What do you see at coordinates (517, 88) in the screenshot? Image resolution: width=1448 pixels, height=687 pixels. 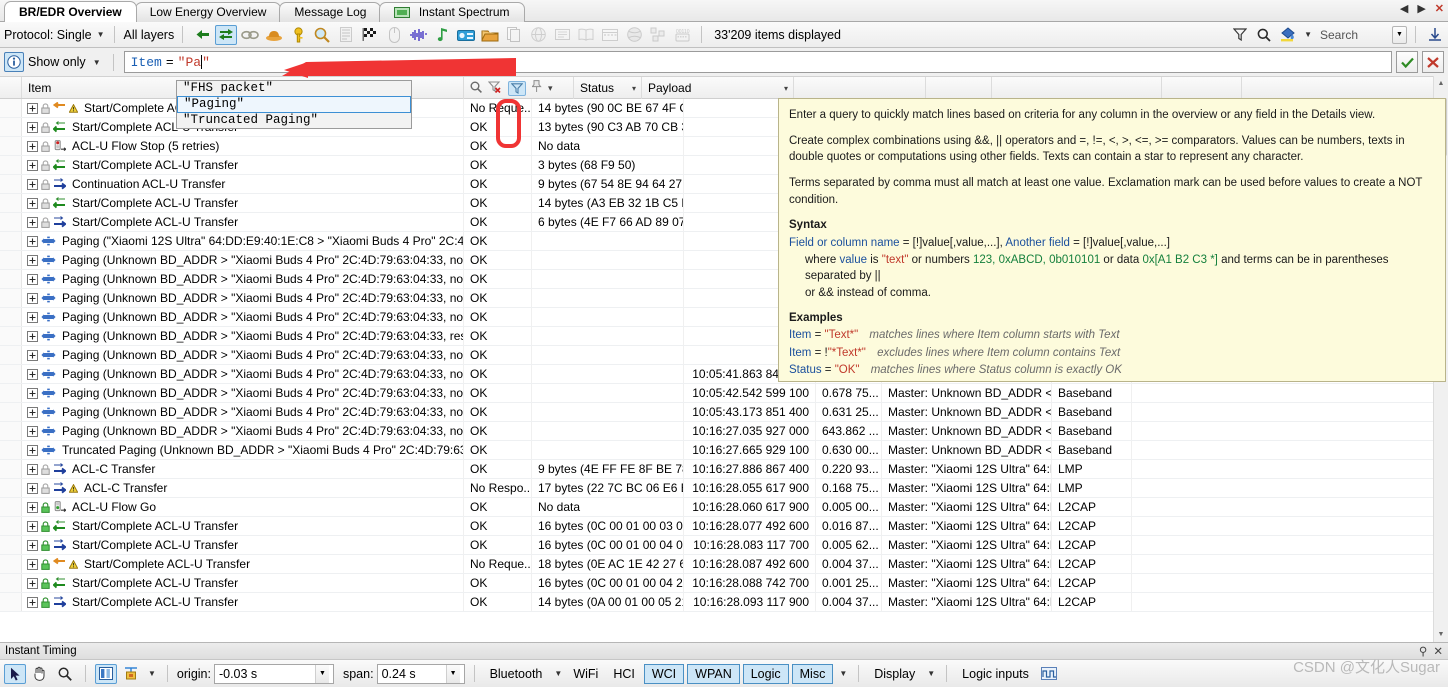 I see `header-filter-icon` at bounding box center [517, 88].